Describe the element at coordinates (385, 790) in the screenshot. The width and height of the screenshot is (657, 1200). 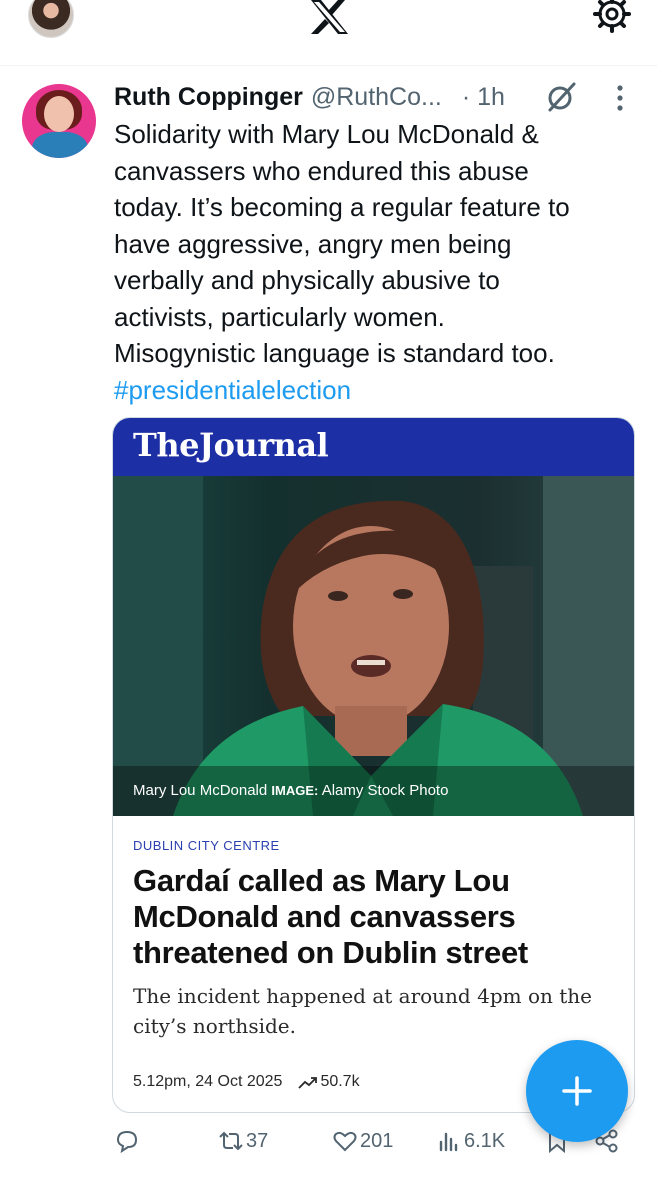
I see `caption-credit: Alamy Stock Photo` at that location.